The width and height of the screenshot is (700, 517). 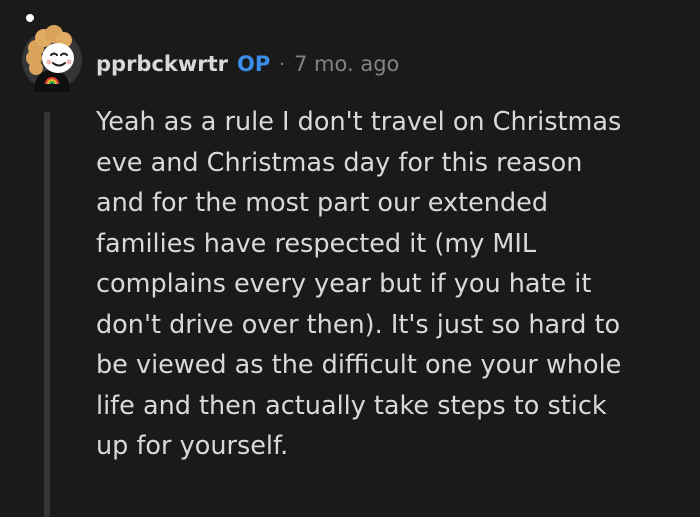 What do you see at coordinates (322, 203) in the screenshot?
I see `comment-body-line: and for the most part our extended` at bounding box center [322, 203].